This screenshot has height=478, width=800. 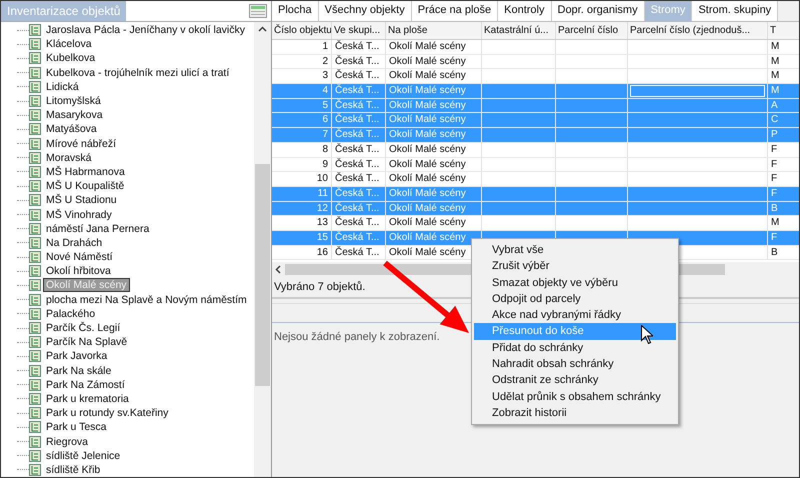 I want to click on table-cell: 2, so click(x=325, y=61).